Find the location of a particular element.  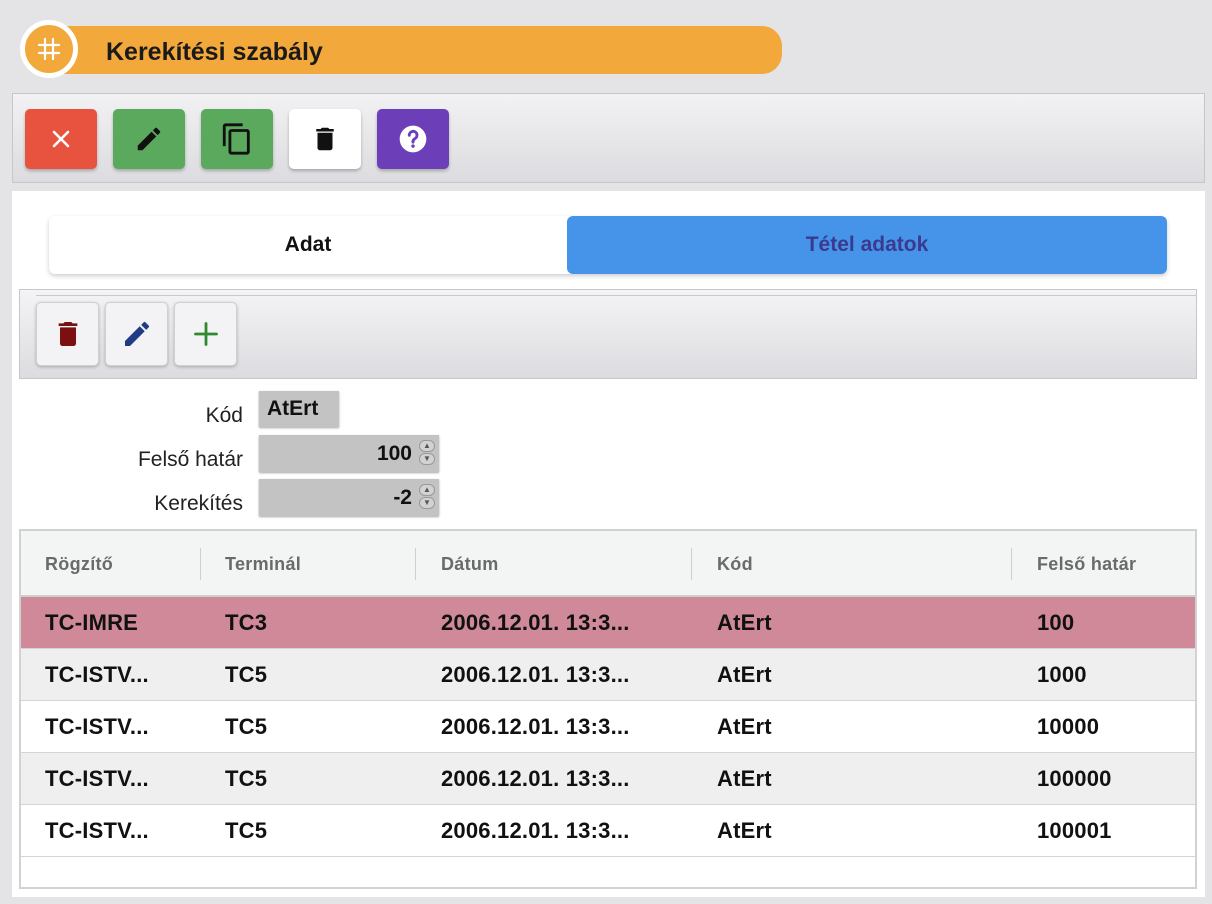

kod-field: AtErt is located at coordinates (299, 409).